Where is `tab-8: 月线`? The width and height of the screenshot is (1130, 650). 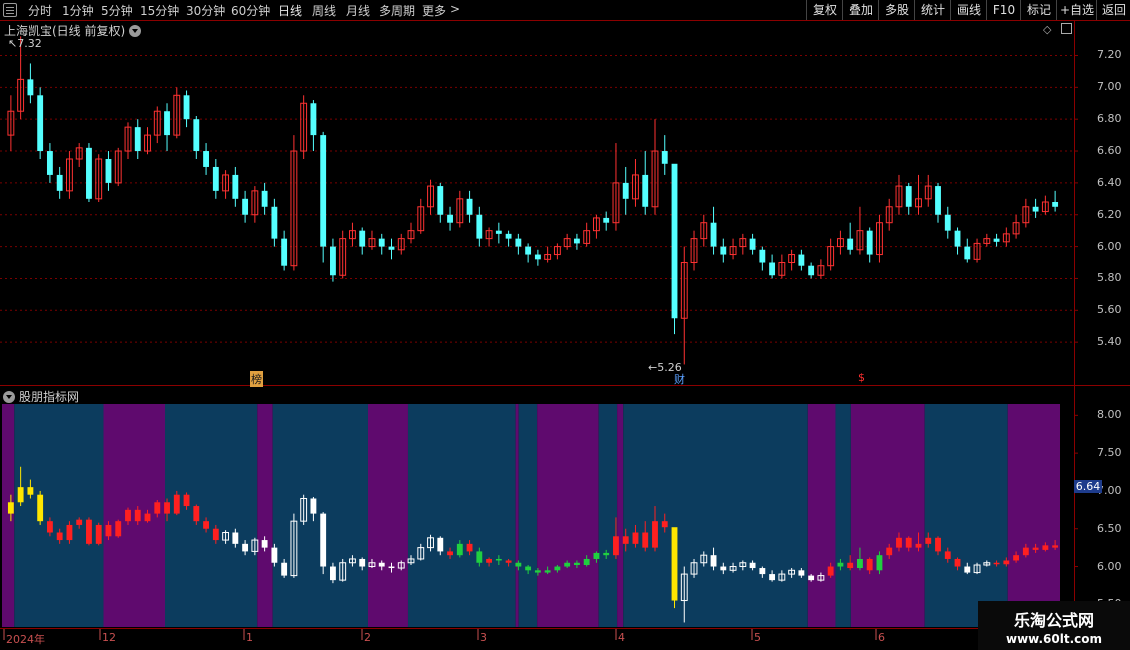
tab-8: 月线 is located at coordinates (358, 10).